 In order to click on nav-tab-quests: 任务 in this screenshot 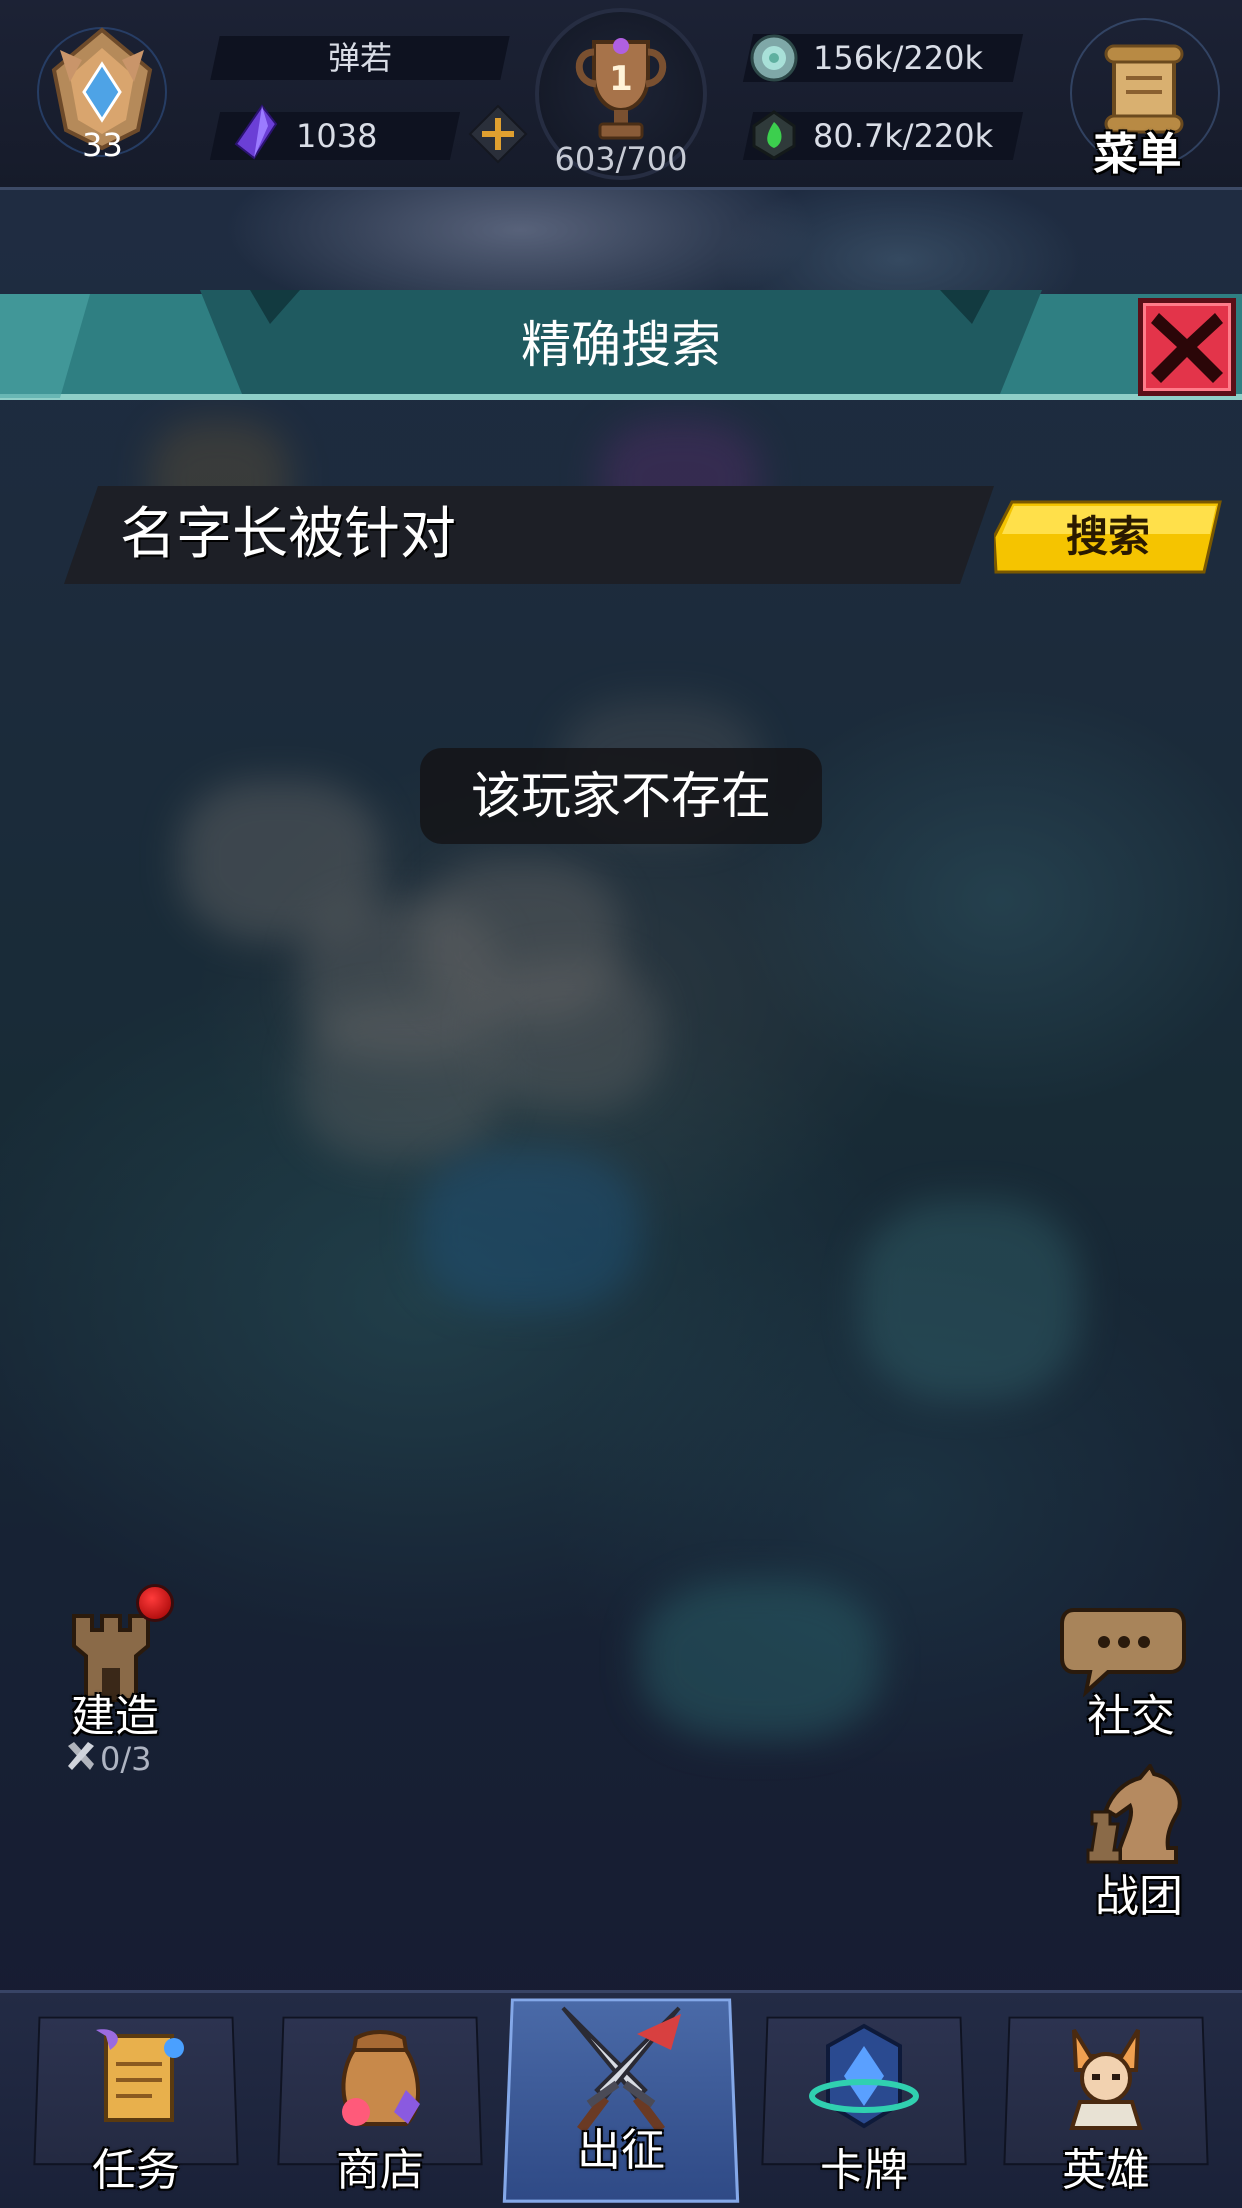, I will do `click(136, 2109)`.